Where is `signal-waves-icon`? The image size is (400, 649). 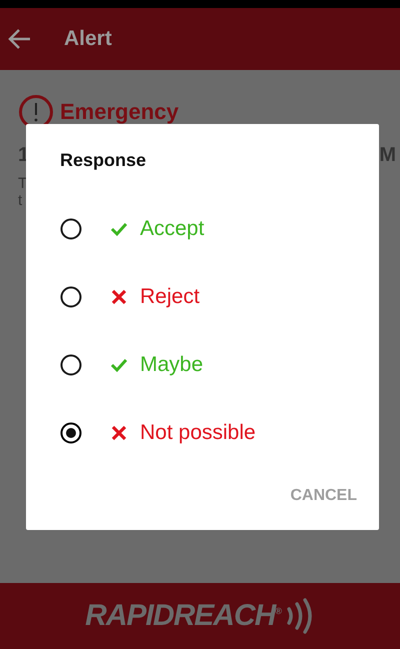 signal-waves-icon is located at coordinates (299, 616).